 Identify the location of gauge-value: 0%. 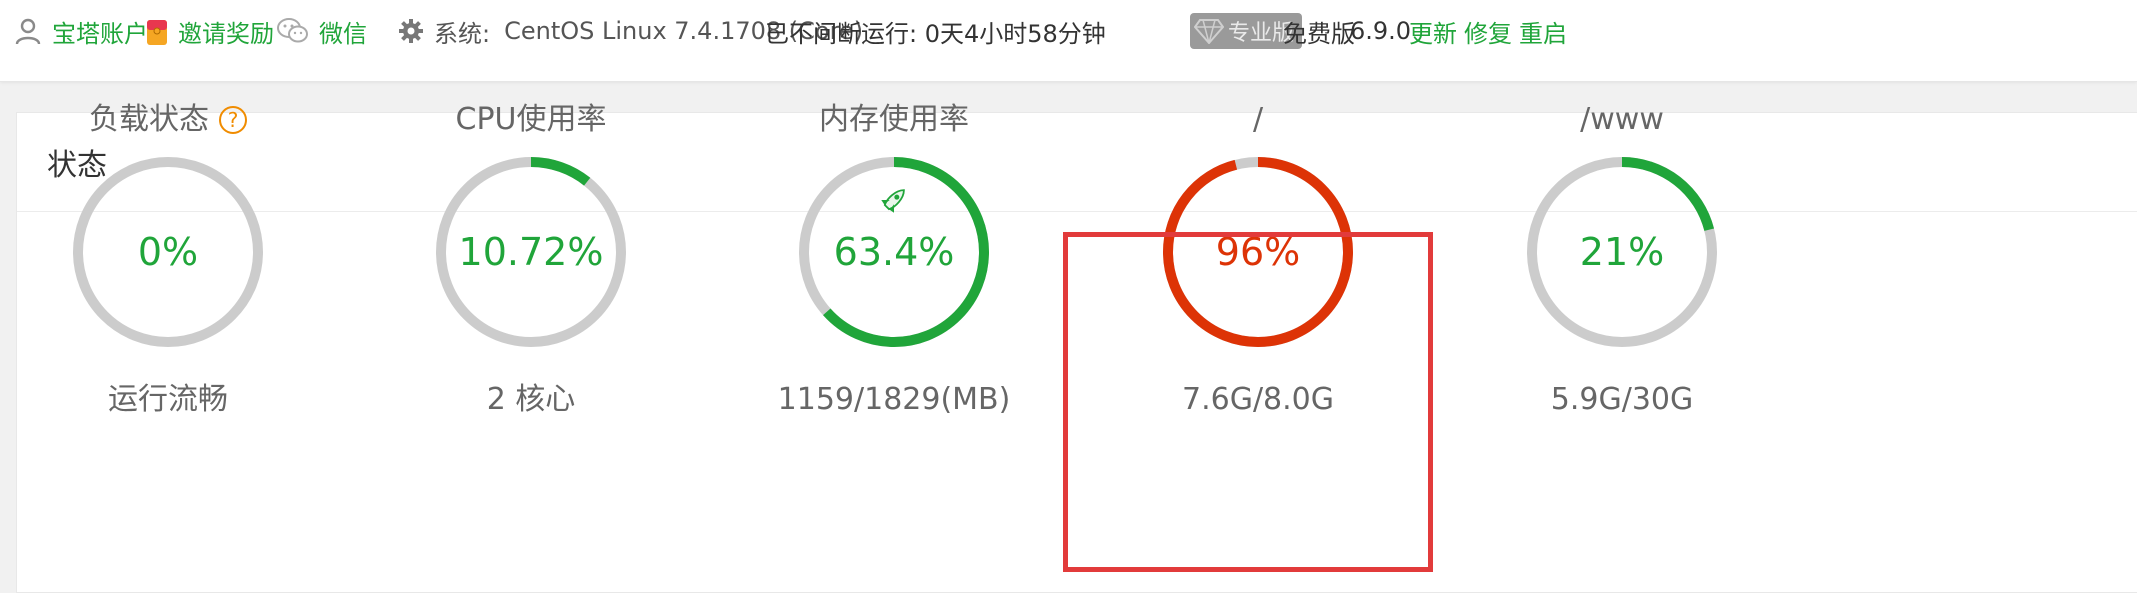
(168, 252).